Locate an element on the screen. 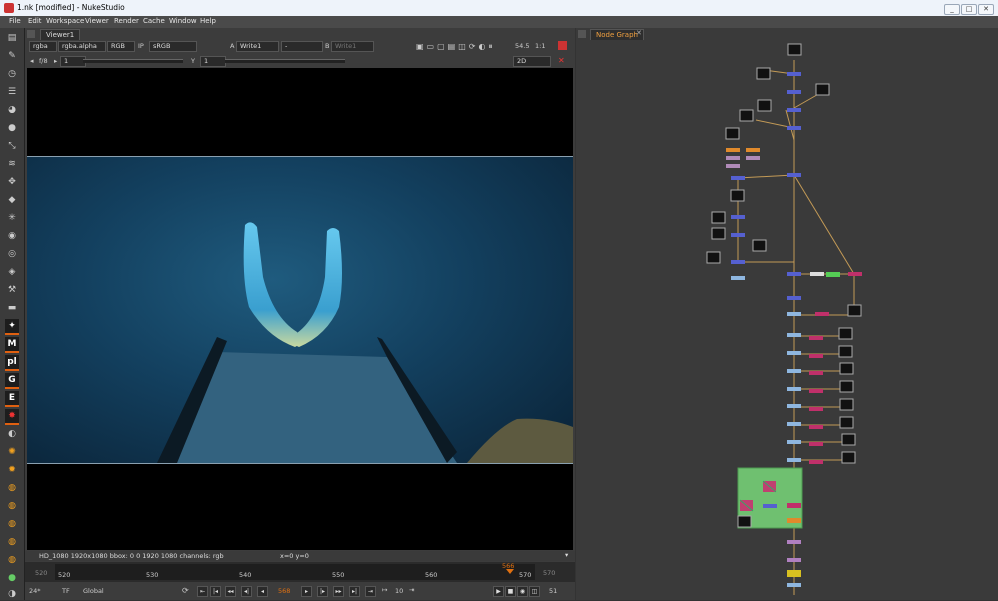  stop-button: ■ is located at coordinates (510, 591).